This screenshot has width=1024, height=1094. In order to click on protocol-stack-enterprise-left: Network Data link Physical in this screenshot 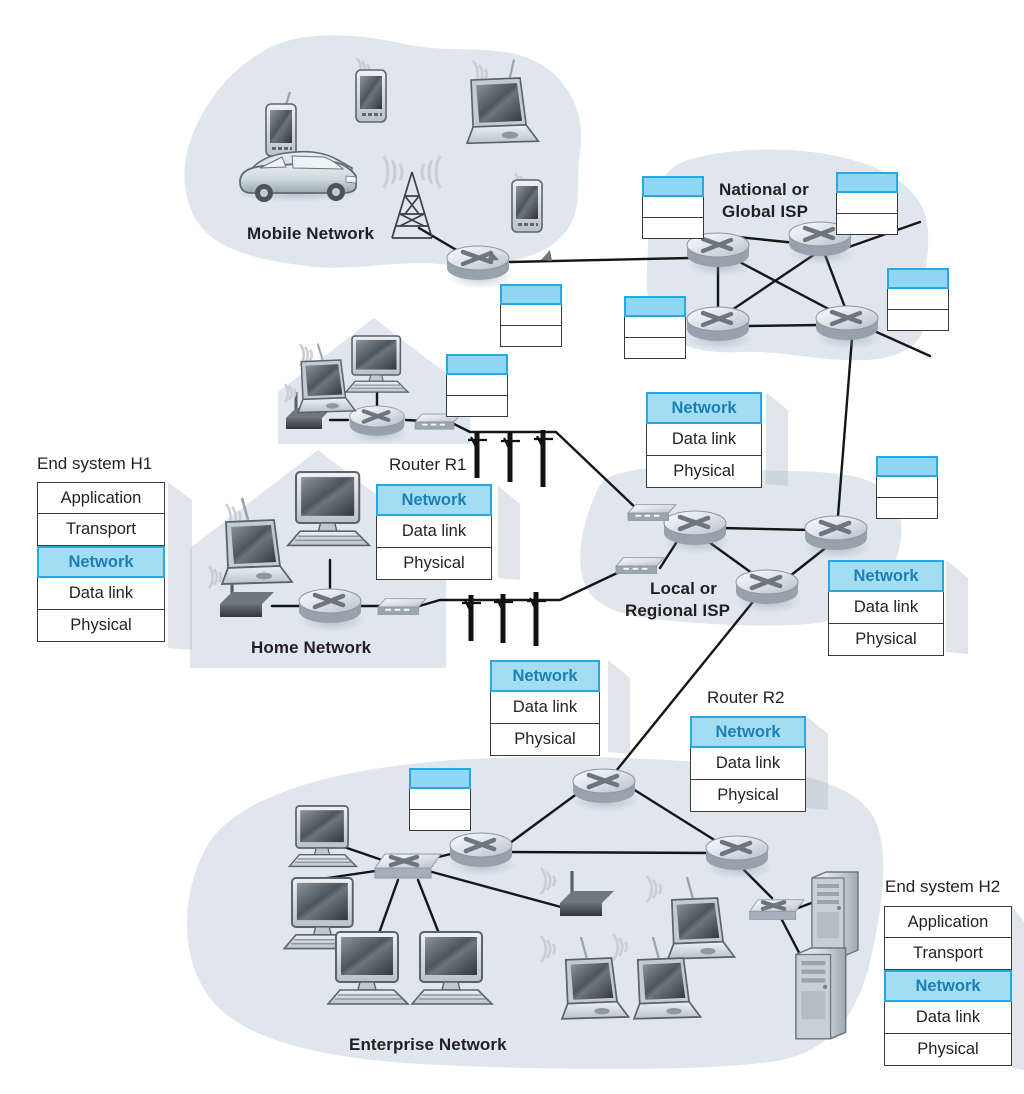, I will do `click(545, 708)`.